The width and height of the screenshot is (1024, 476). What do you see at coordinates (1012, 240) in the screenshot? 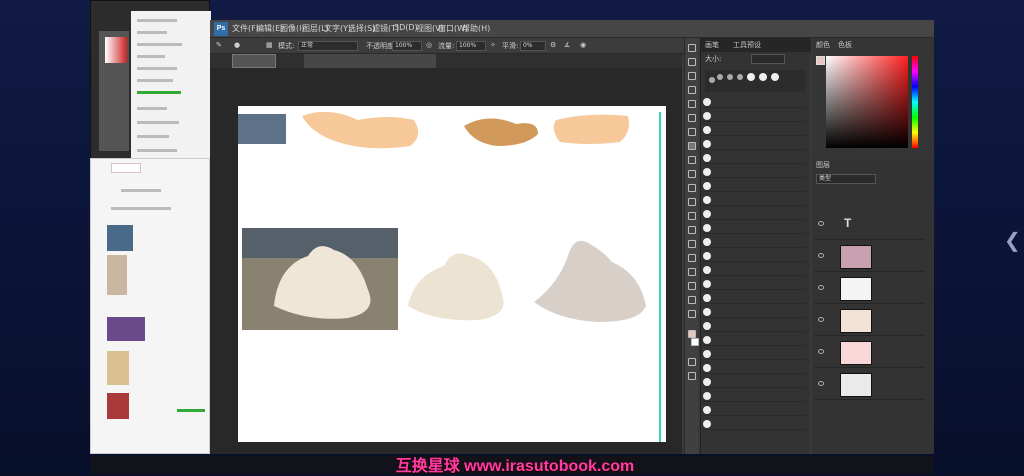
I see `chevron-right-icon: ❮` at bounding box center [1012, 240].